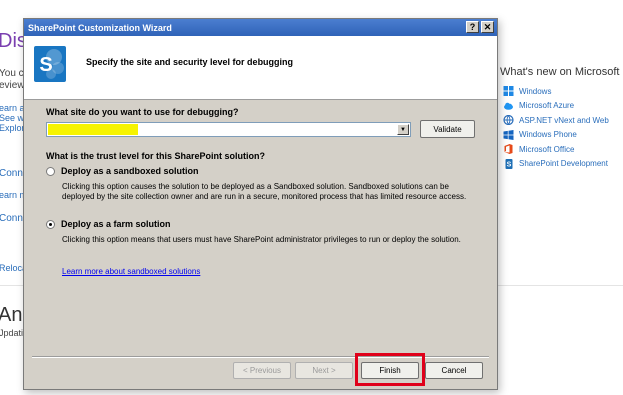  Describe the element at coordinates (100, 27) in the screenshot. I see `dialog-title: SharePoint Customization Wizard` at that location.